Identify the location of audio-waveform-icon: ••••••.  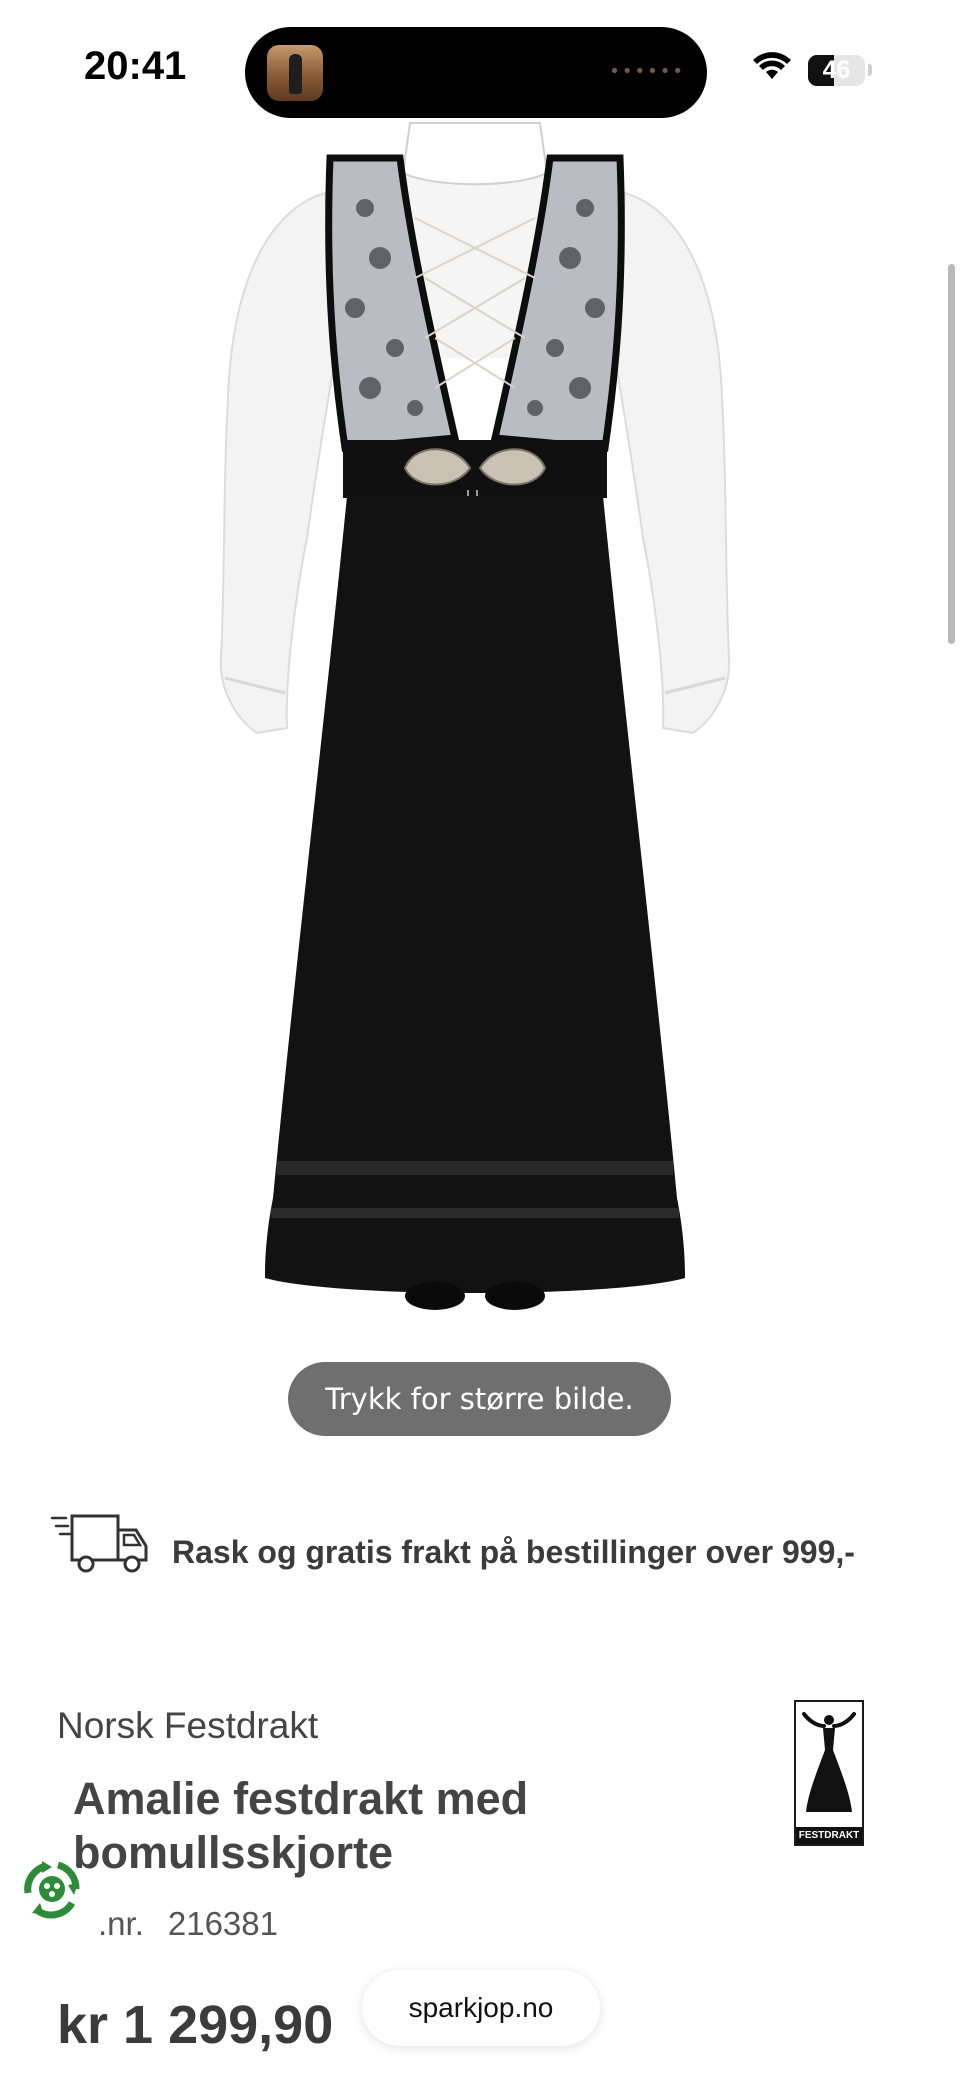
(647, 71).